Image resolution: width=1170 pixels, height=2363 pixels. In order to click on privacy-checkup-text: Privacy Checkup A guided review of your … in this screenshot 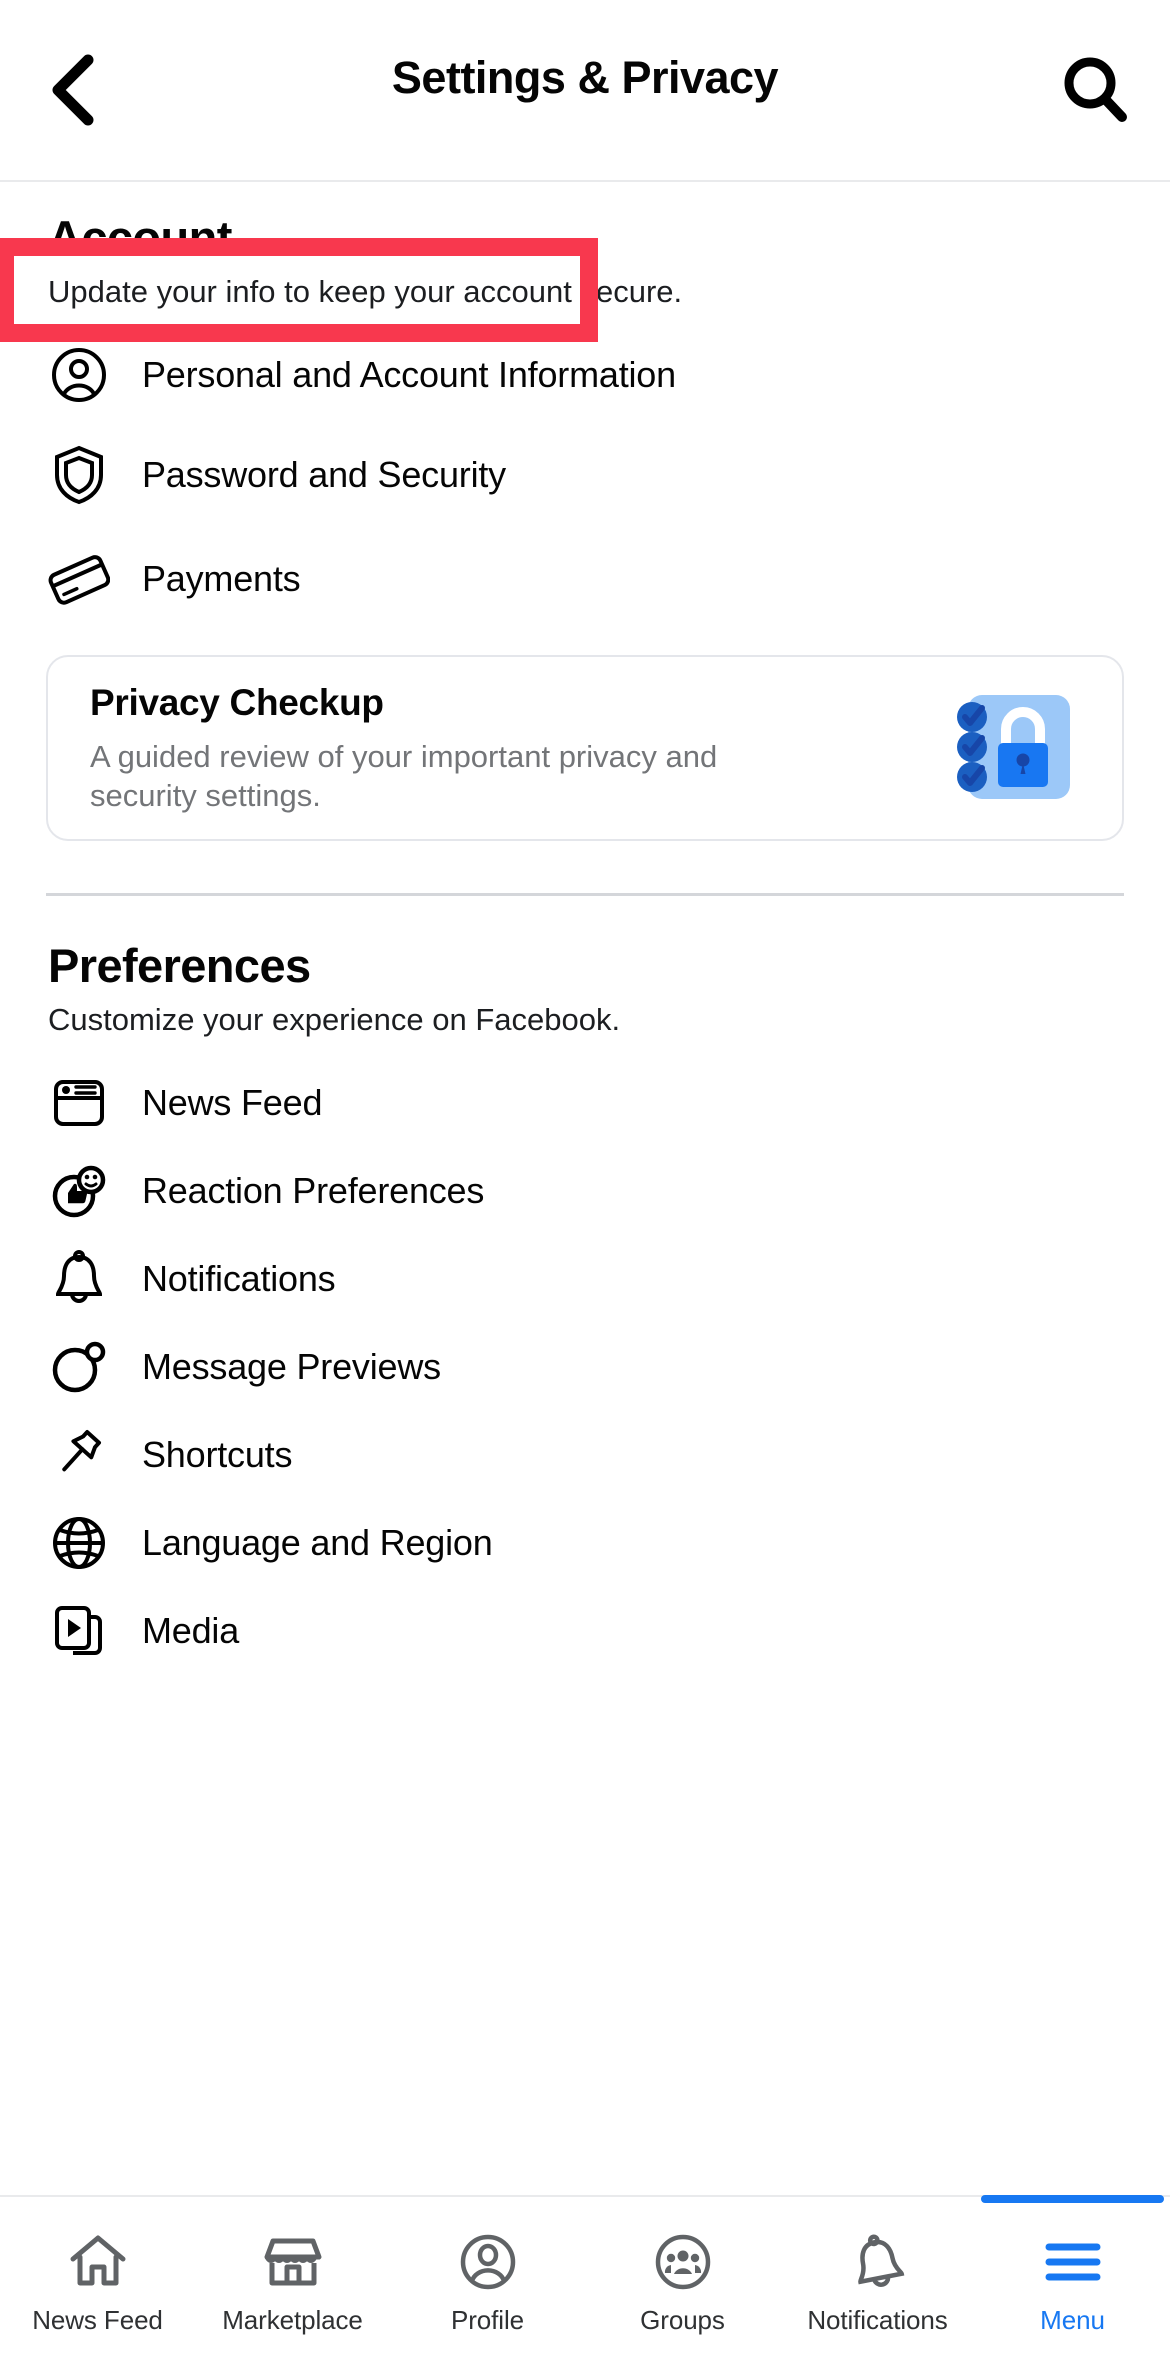, I will do `click(440, 748)`.